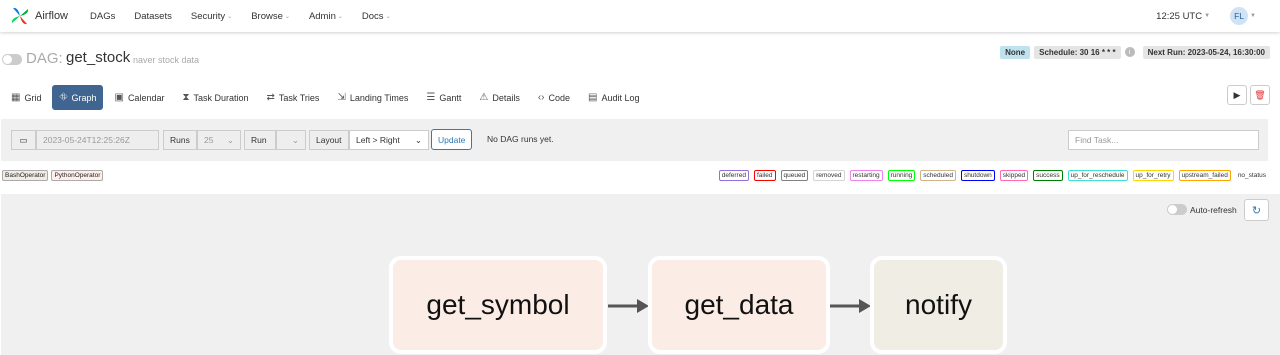  I want to click on graph-icon: ⛗, so click(63, 97).